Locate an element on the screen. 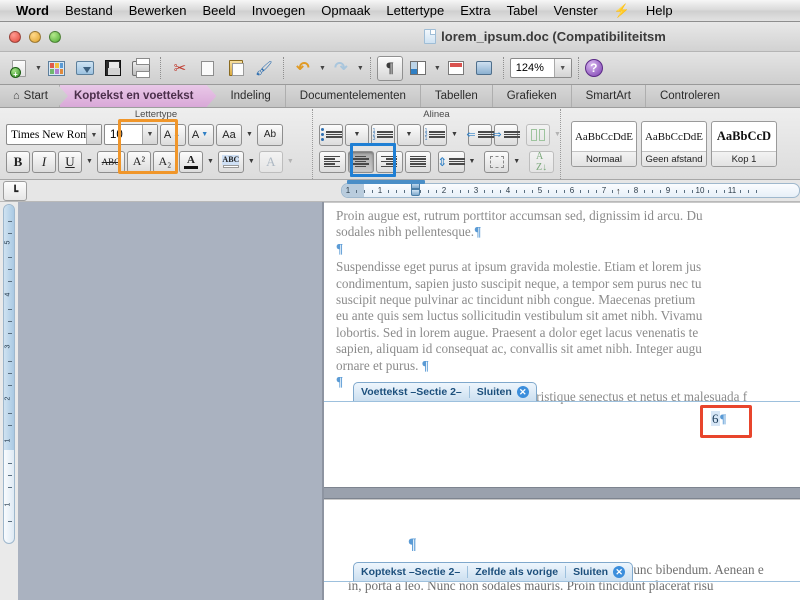  tab-smartart: SmartArt is located at coordinates (609, 96).